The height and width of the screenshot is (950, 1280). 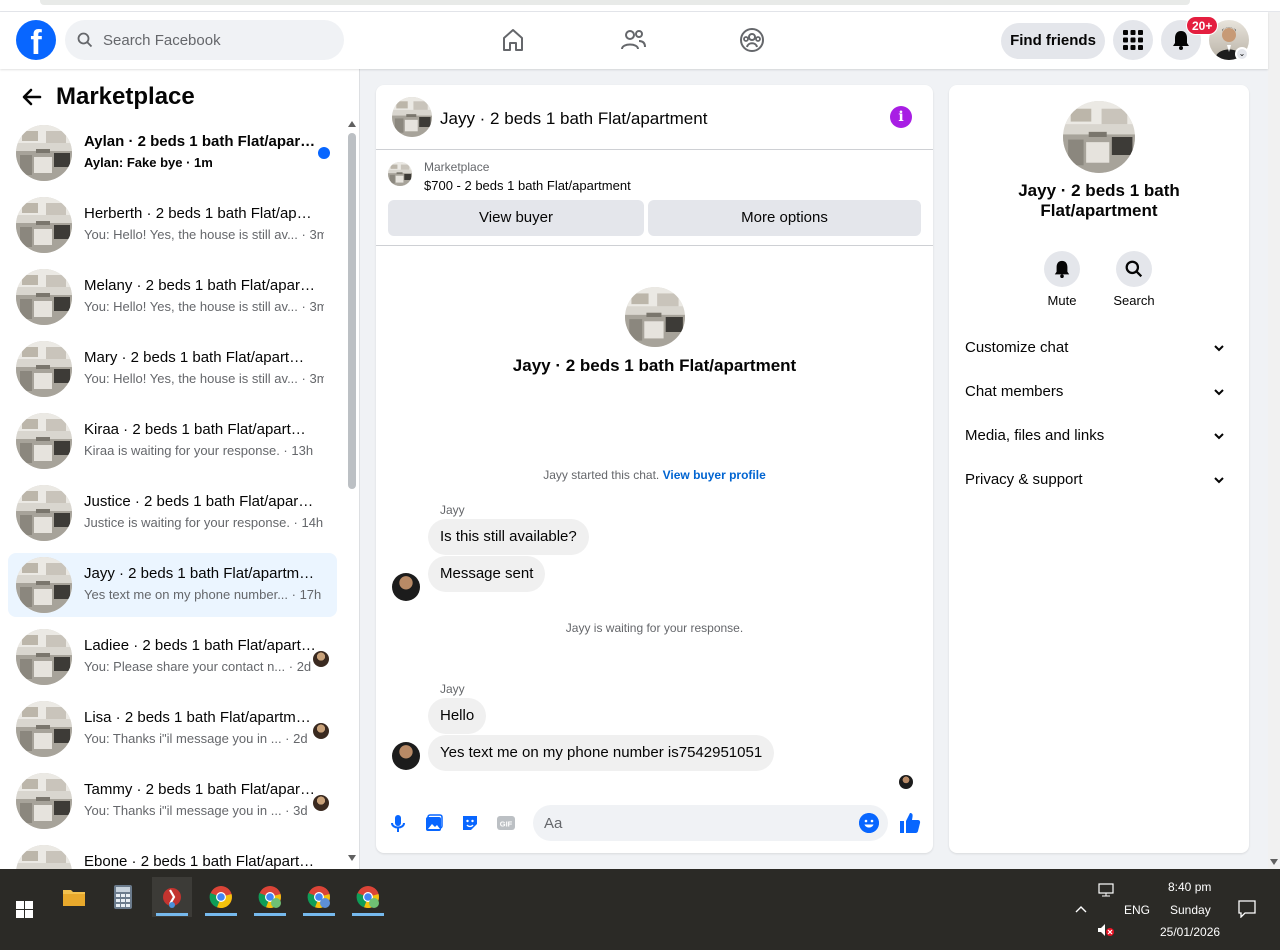 I want to click on info-icon: i, so click(x=901, y=117).